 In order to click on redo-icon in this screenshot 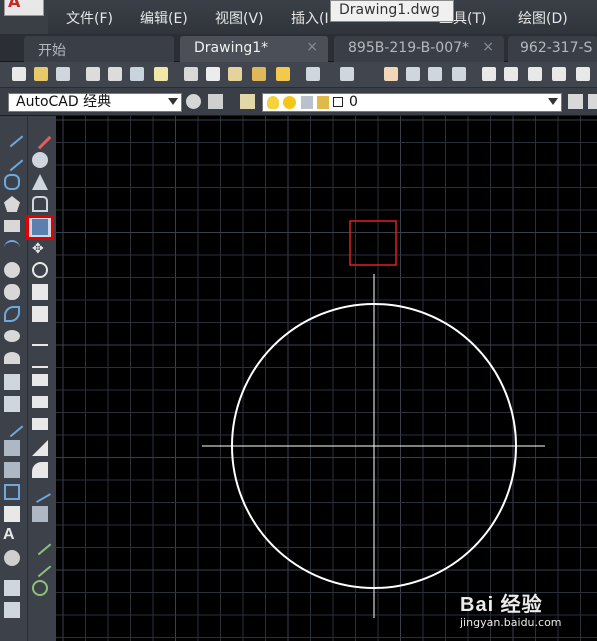, I will do `click(347, 74)`.